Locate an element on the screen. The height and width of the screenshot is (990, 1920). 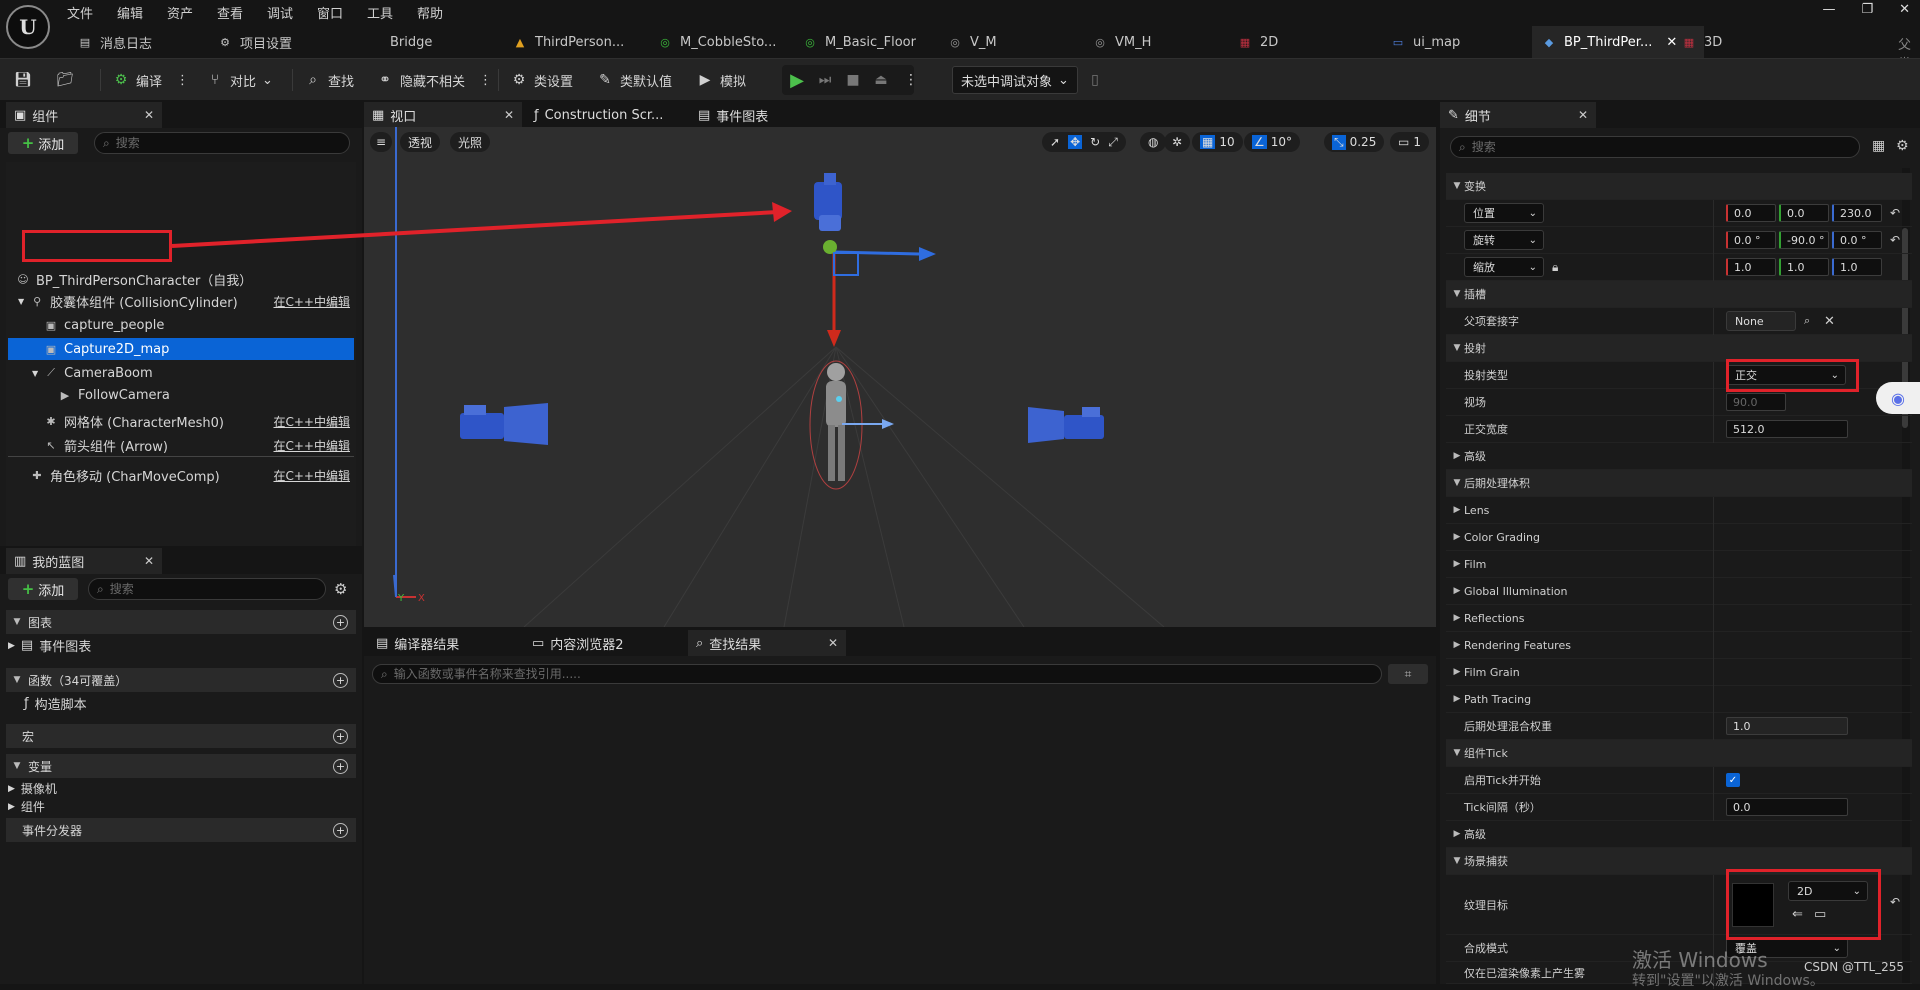
assistant-float-button: ◉ is located at coordinates (1898, 398).